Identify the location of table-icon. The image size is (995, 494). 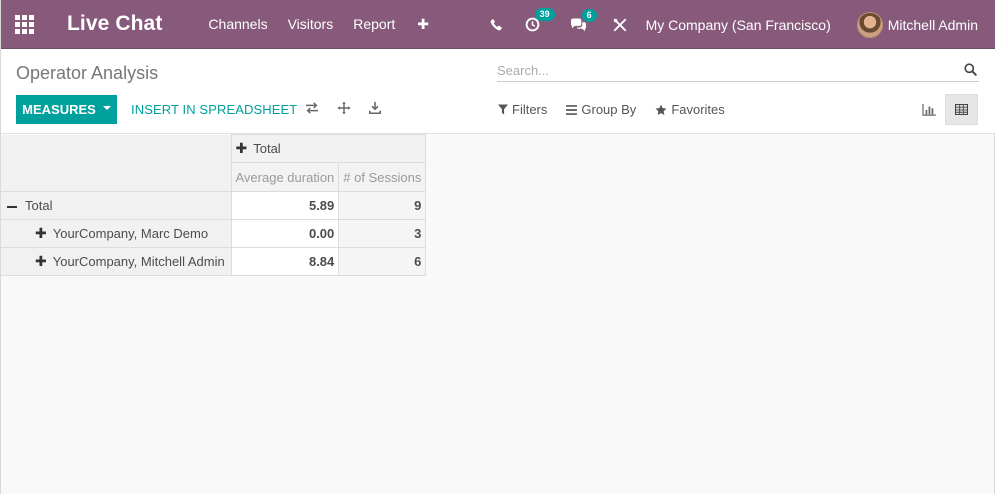
(961, 109).